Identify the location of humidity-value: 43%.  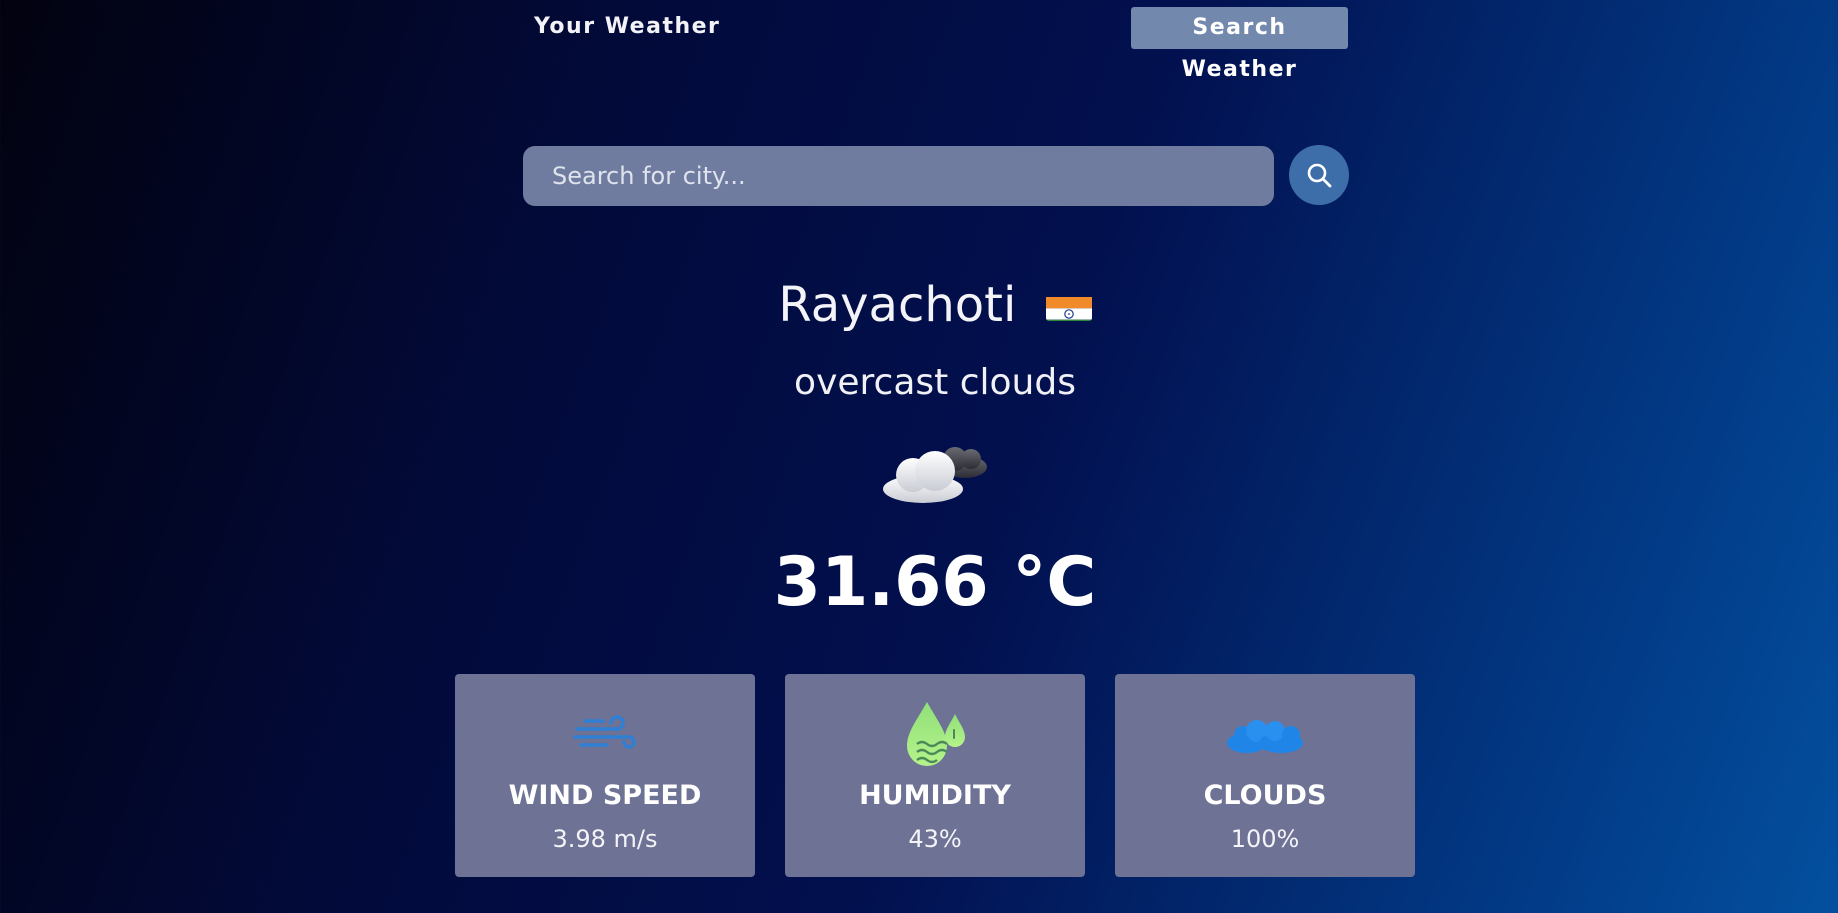
(935, 839).